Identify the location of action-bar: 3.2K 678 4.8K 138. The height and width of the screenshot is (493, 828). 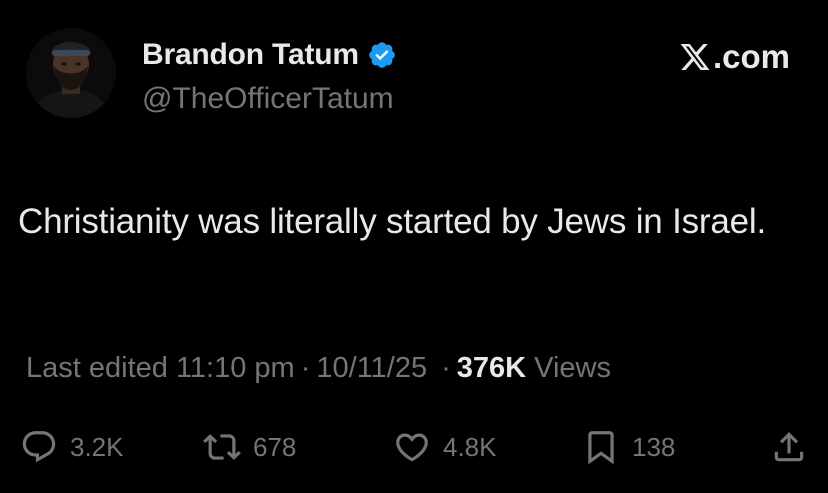
(414, 447).